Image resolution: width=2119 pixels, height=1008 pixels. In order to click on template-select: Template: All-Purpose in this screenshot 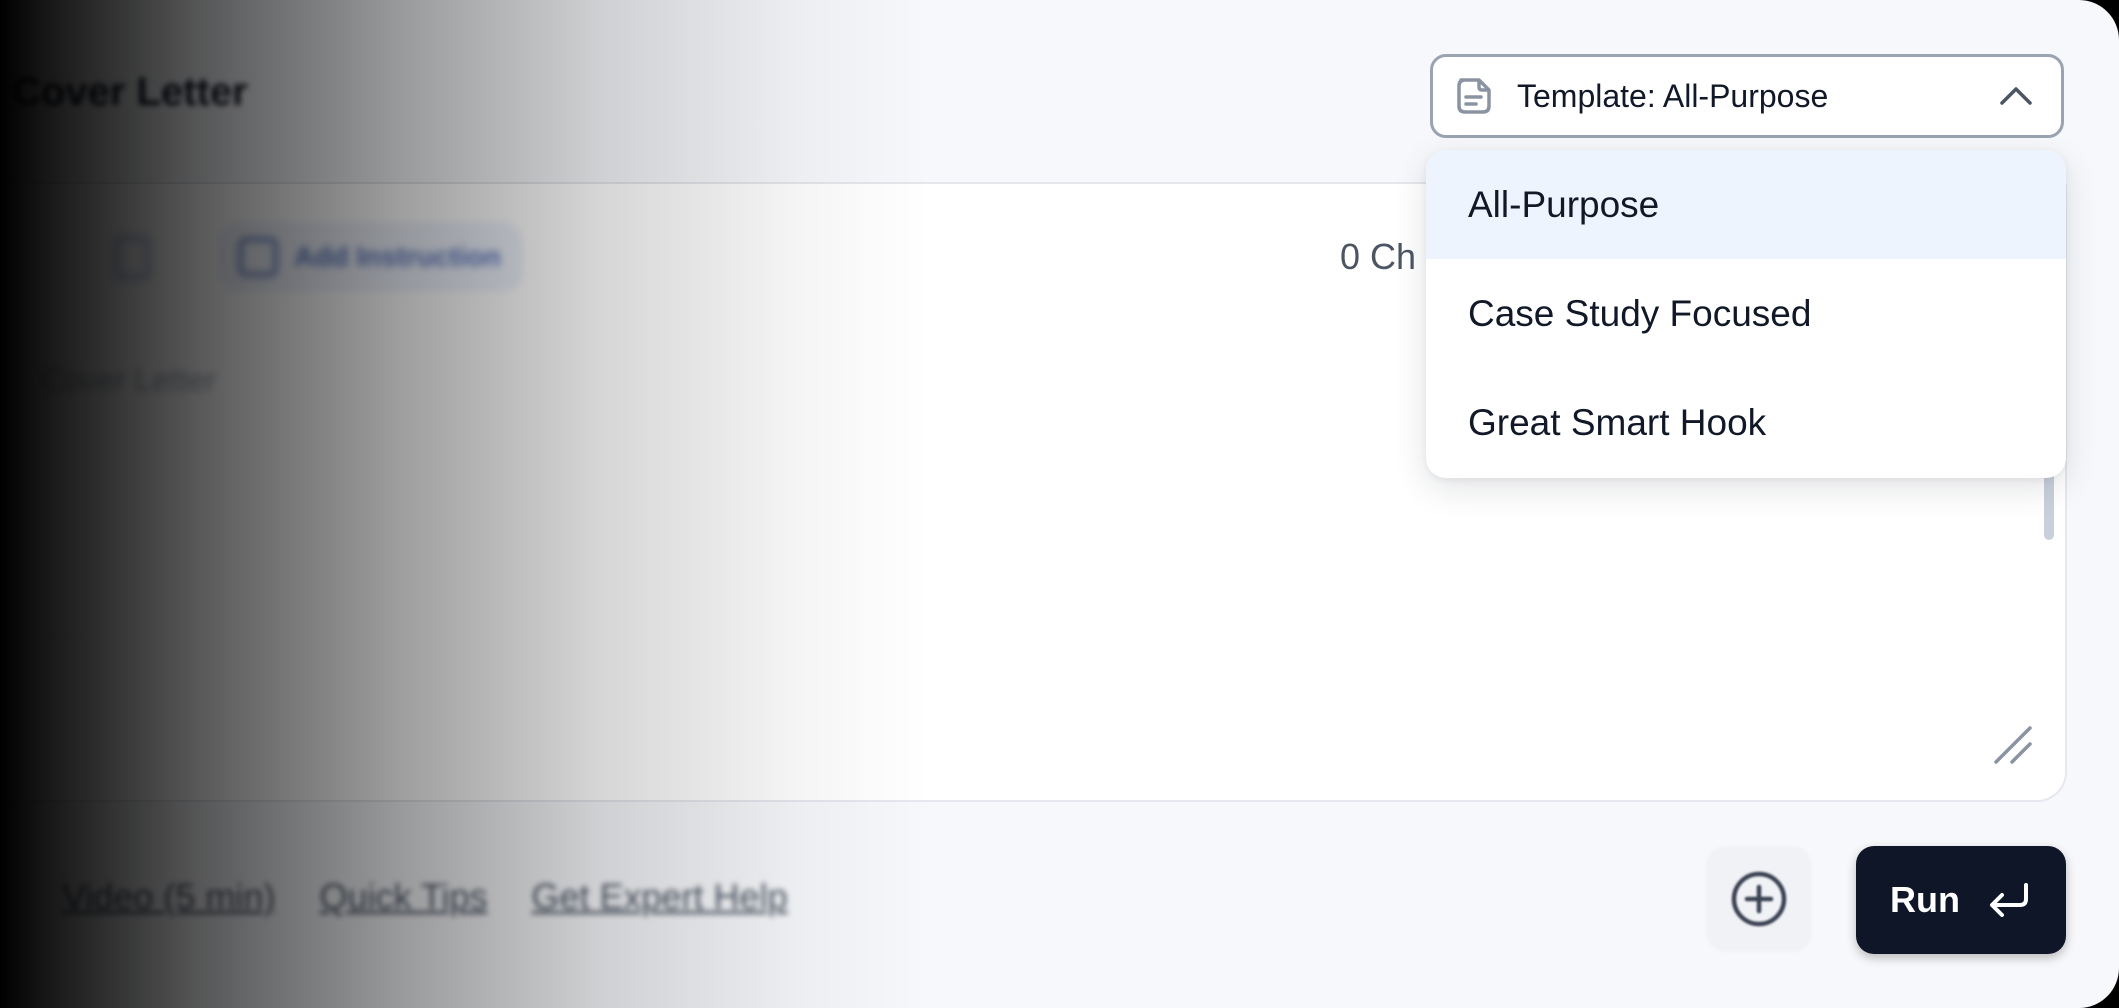, I will do `click(1747, 96)`.